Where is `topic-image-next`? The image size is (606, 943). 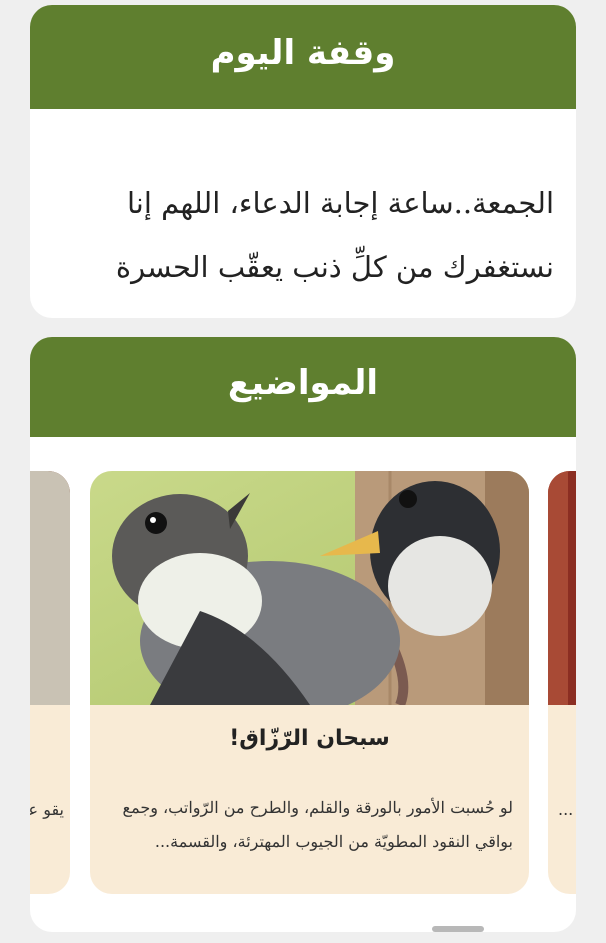
topic-image-next is located at coordinates (562, 588).